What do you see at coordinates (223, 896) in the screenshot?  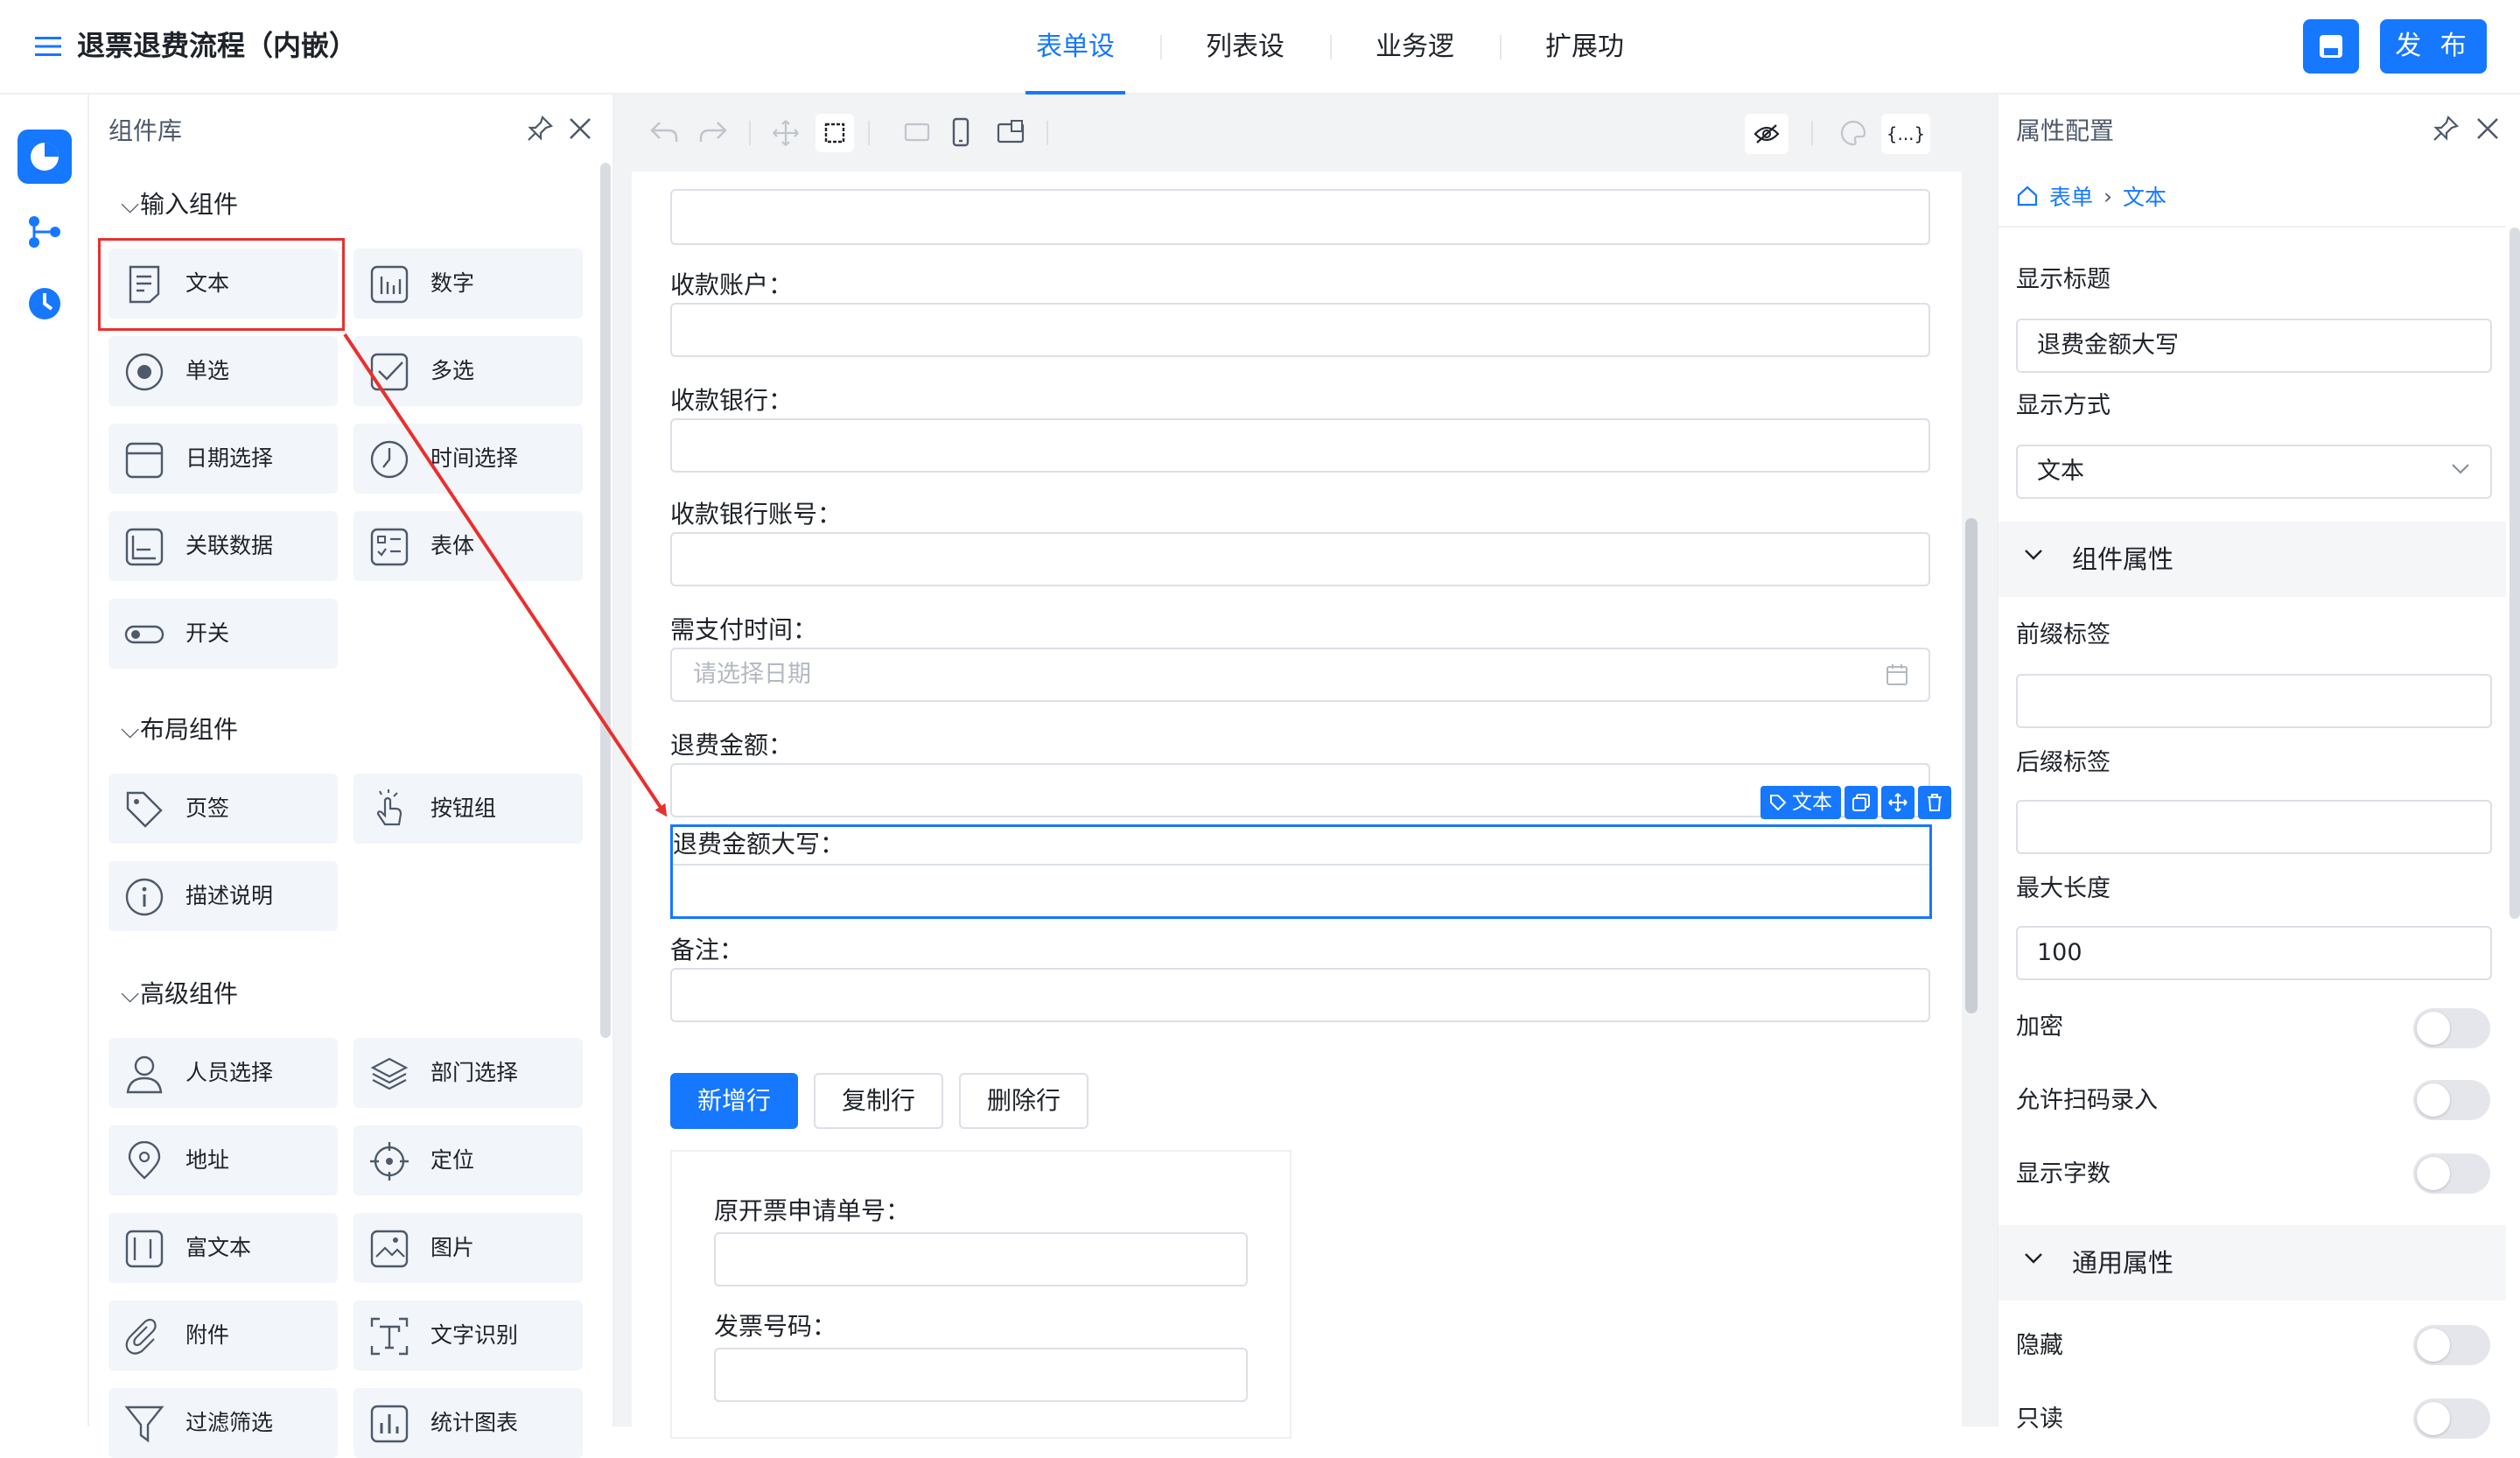 I see `comp-description: 描述说明` at bounding box center [223, 896].